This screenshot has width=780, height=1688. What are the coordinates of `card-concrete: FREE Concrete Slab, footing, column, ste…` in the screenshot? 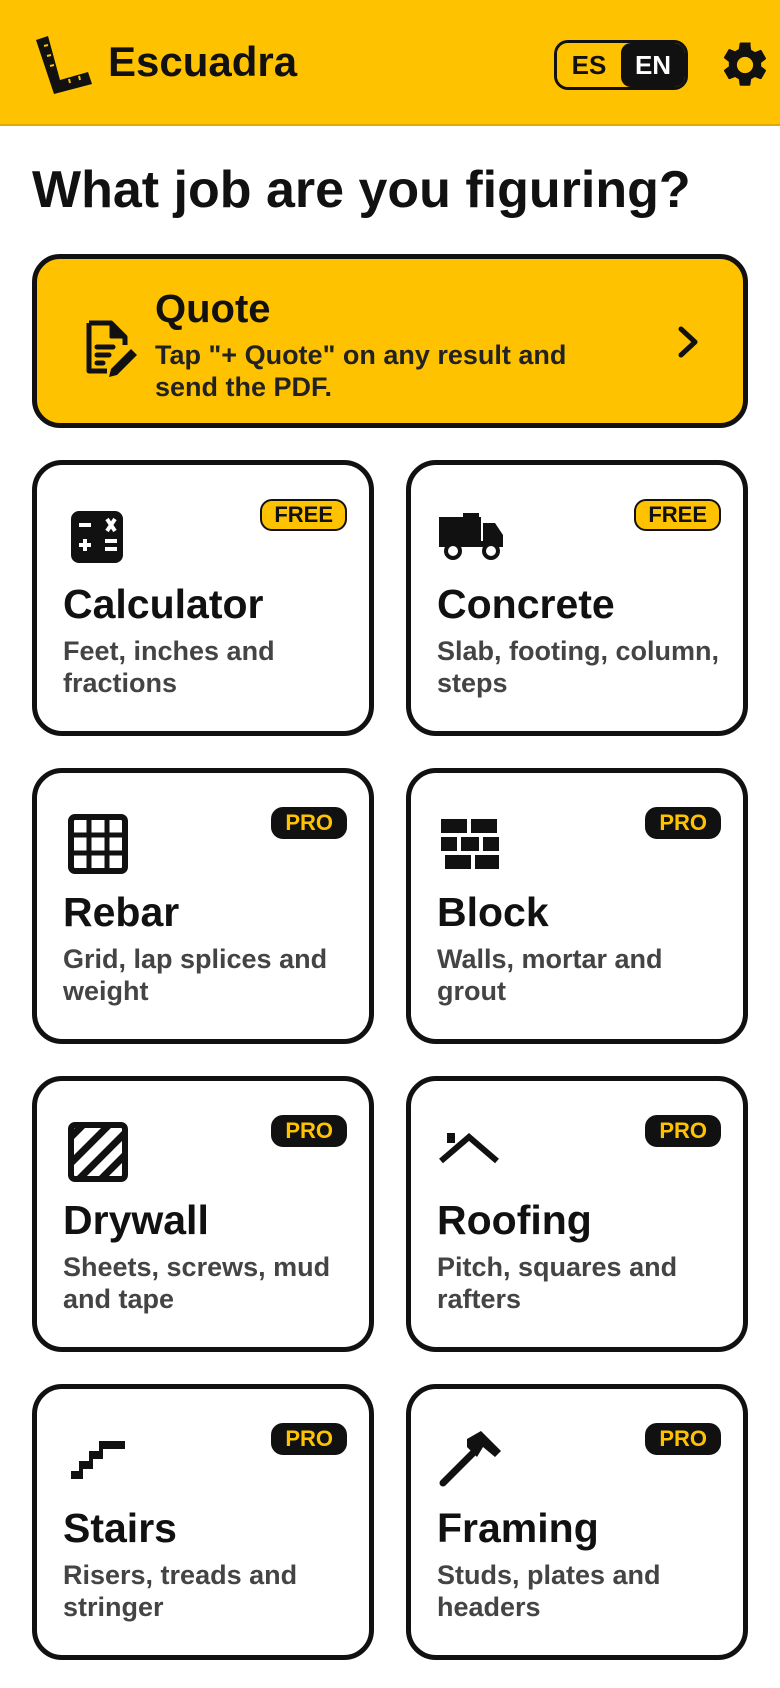 It's located at (577, 598).